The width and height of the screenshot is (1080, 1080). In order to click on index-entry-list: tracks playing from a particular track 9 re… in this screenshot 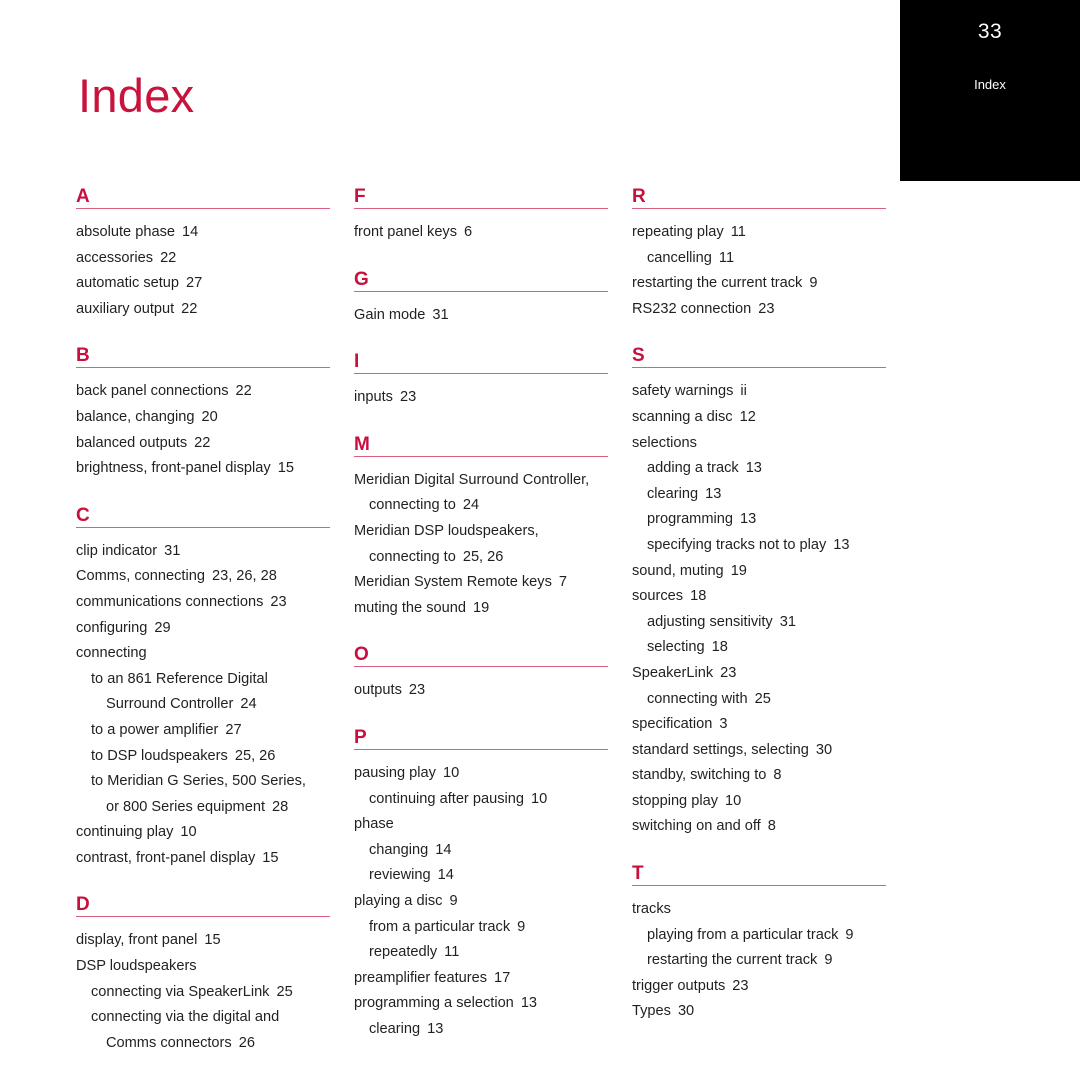, I will do `click(759, 961)`.